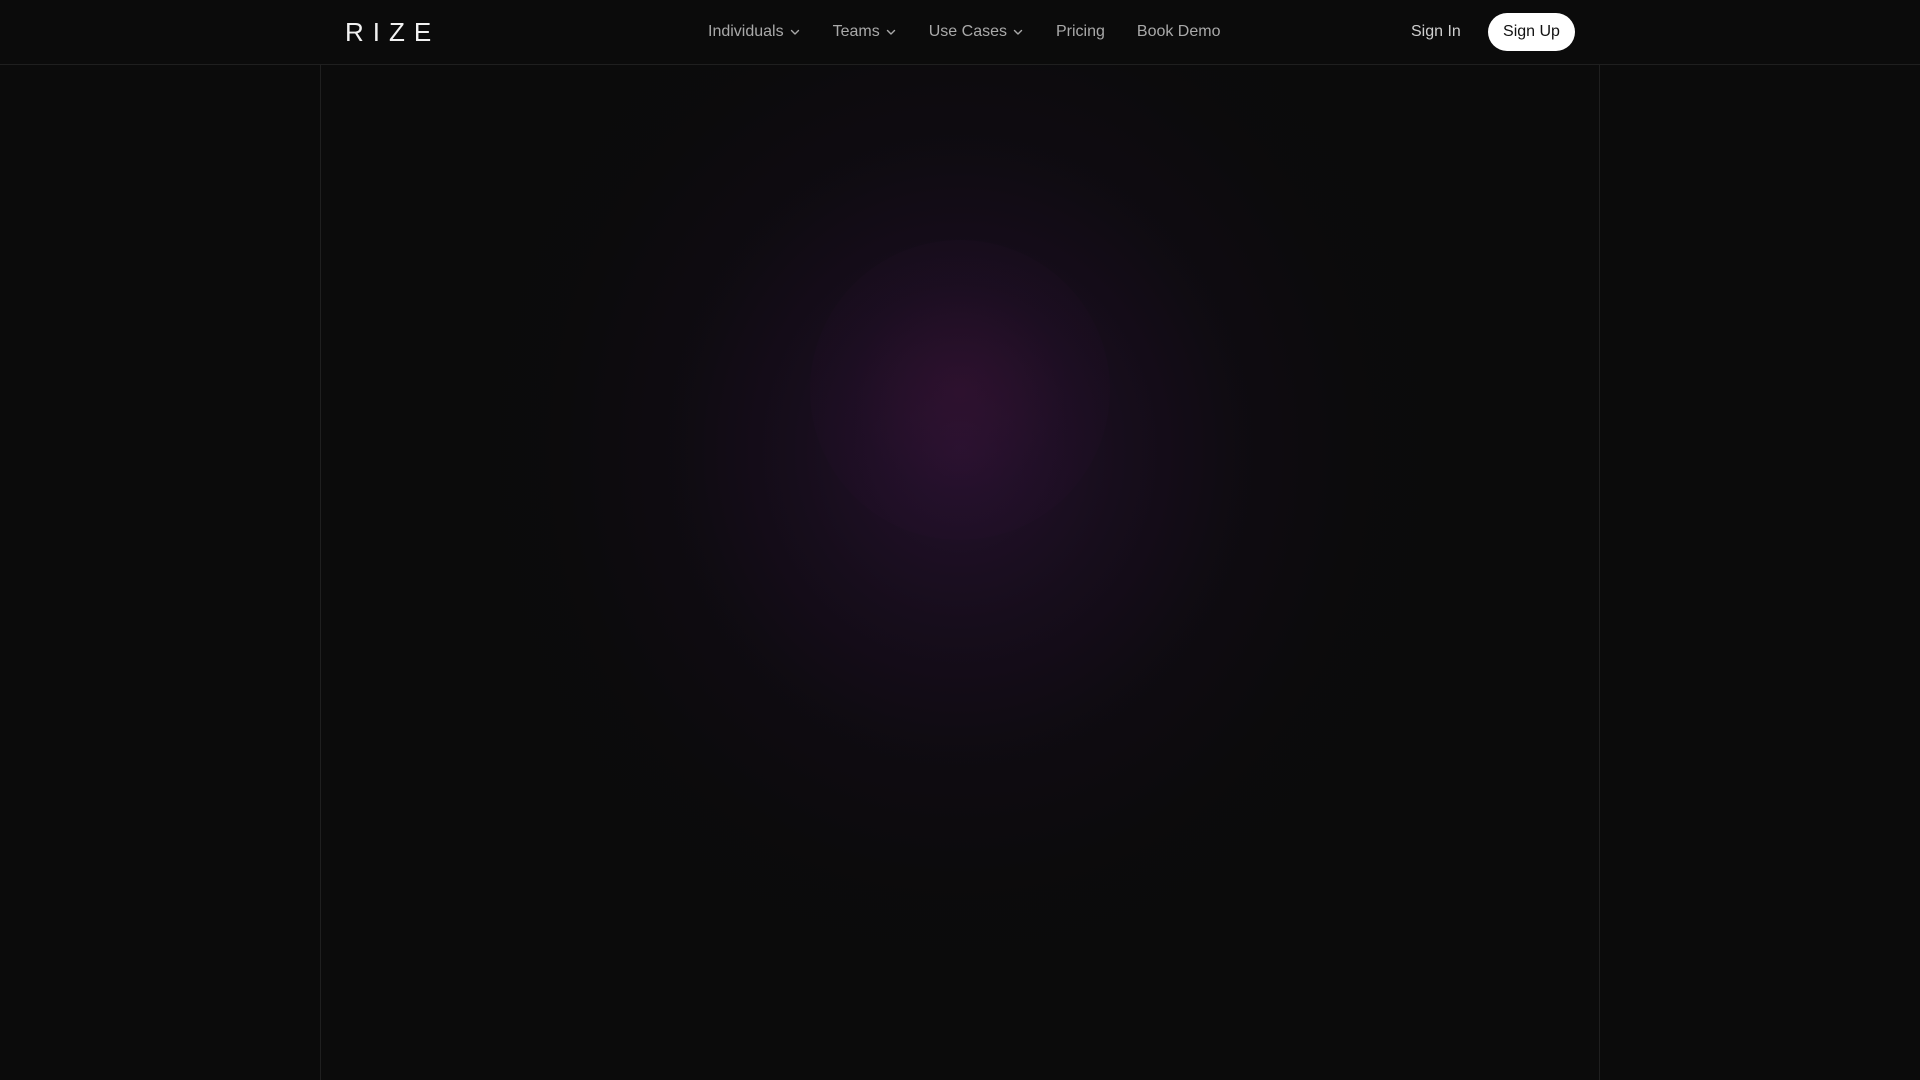 The image size is (1920, 1080). Describe the element at coordinates (1599, 540) in the screenshot. I see `right-divider` at that location.